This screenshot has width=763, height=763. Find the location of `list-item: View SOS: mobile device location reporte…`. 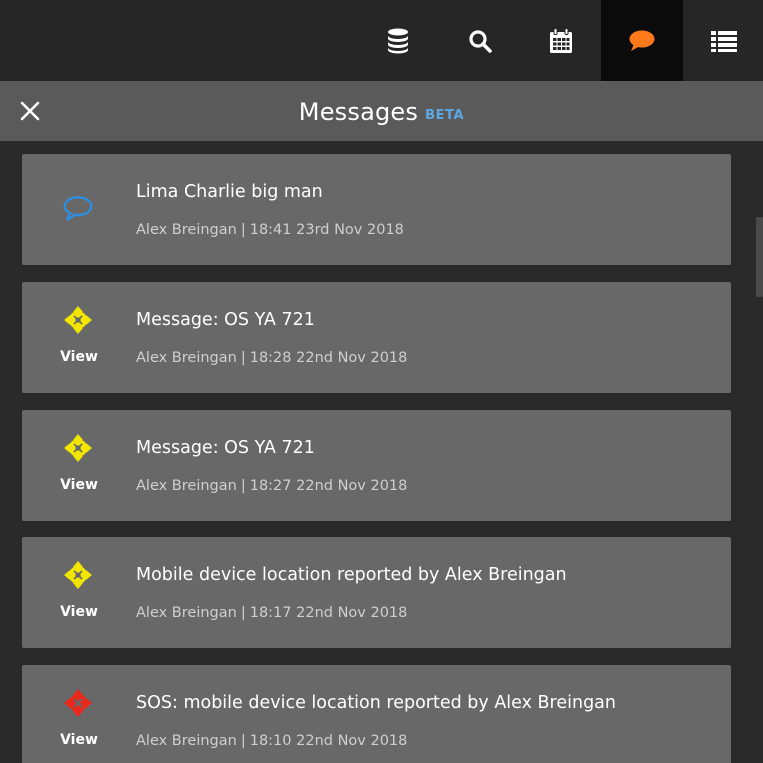

list-item: View SOS: mobile device location reporte… is located at coordinates (376, 714).